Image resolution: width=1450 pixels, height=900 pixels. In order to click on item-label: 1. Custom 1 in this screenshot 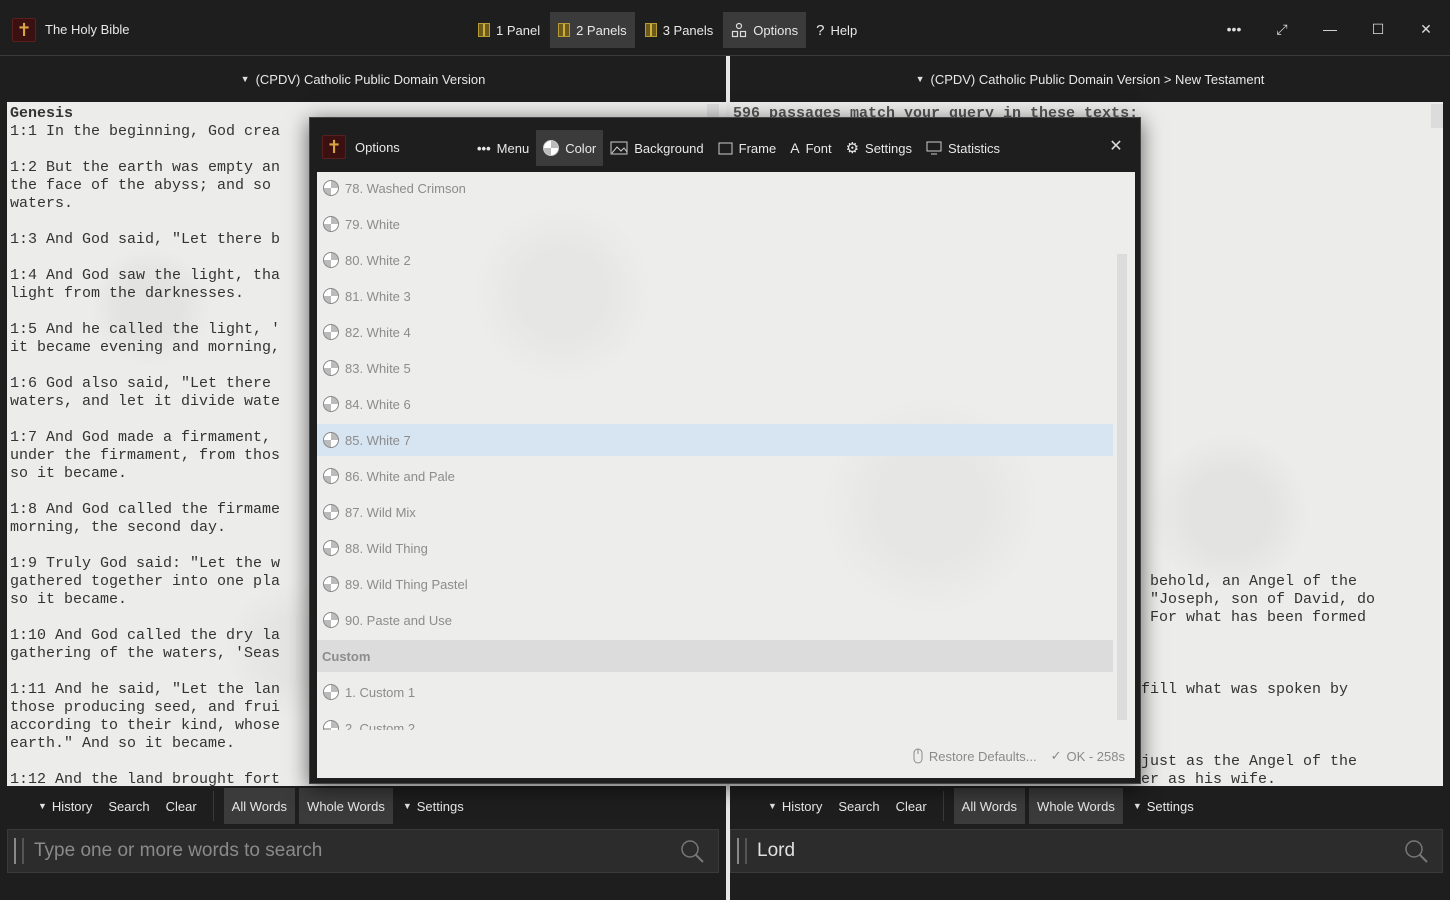, I will do `click(380, 692)`.